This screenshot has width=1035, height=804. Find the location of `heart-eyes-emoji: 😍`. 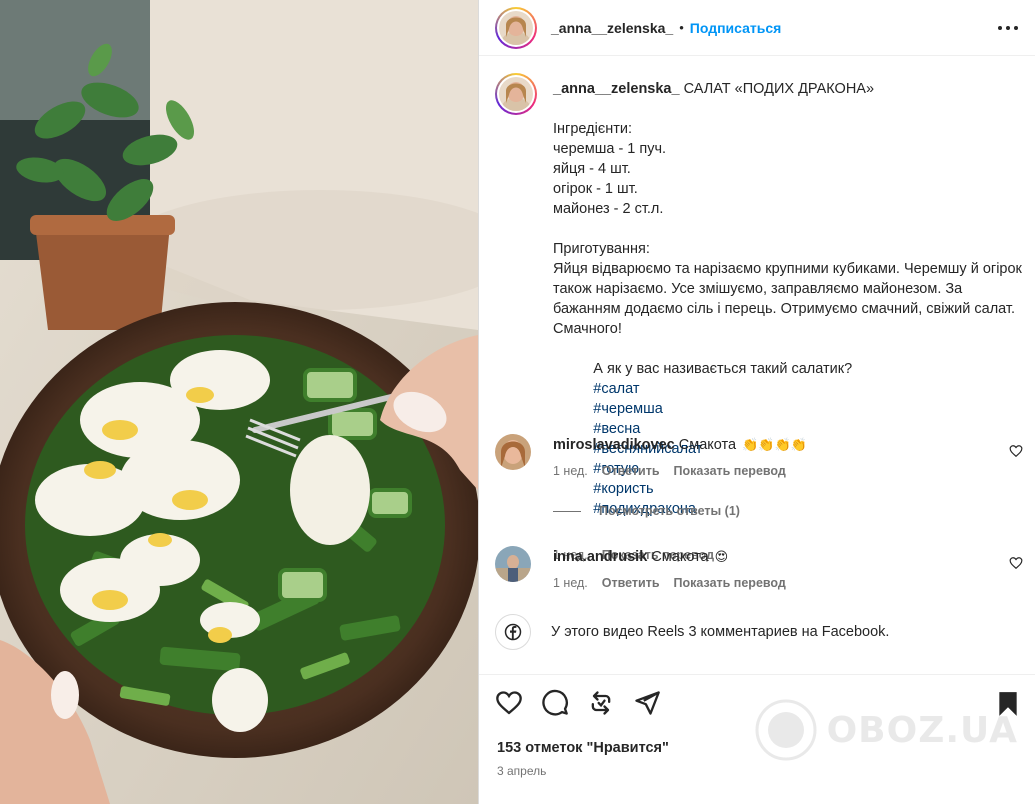

heart-eyes-emoji: 😍 is located at coordinates (721, 556).